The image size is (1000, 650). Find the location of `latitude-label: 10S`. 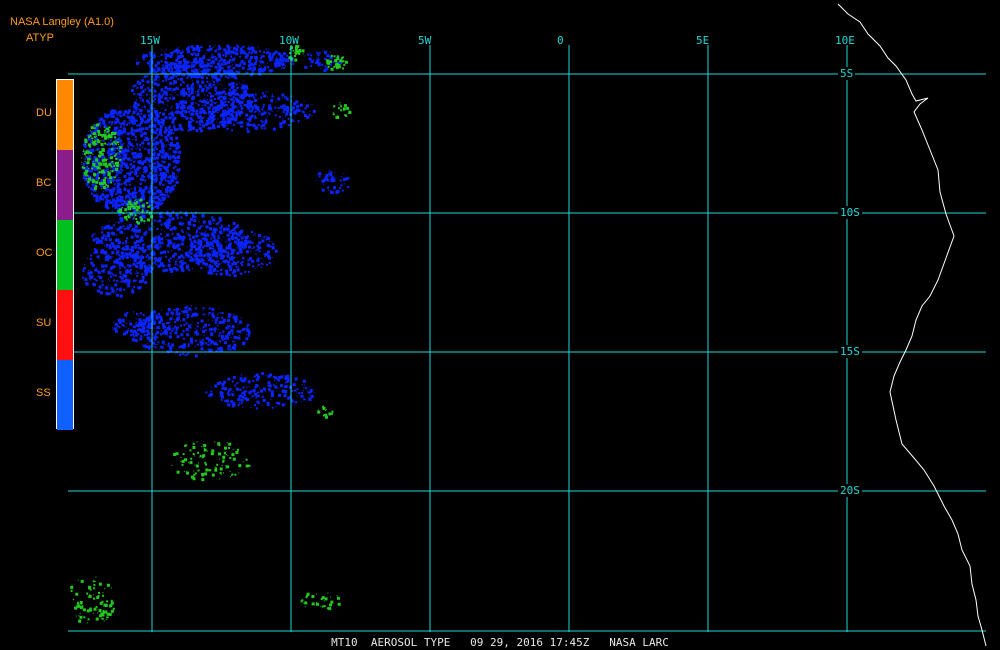

latitude-label: 10S is located at coordinates (850, 212).